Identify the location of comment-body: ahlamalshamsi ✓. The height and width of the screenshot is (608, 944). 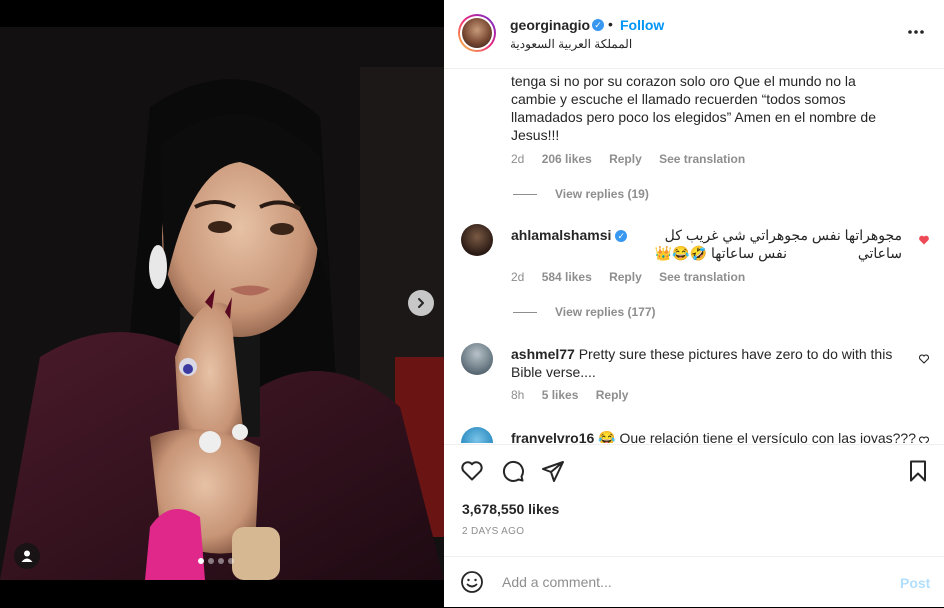
(569, 235).